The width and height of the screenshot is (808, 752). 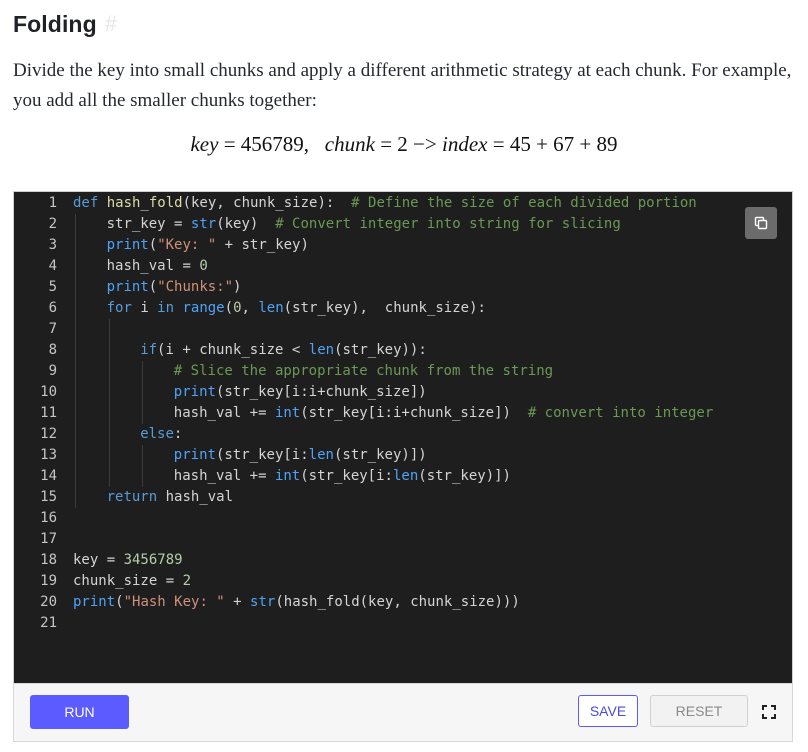 I want to click on section-heading: Folding #, so click(x=65, y=24).